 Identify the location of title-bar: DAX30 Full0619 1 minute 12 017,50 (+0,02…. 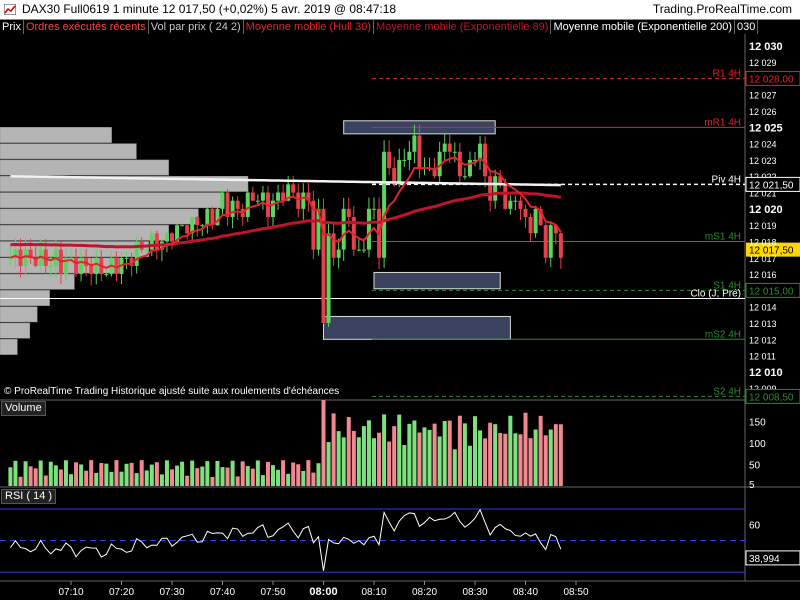
(400, 10).